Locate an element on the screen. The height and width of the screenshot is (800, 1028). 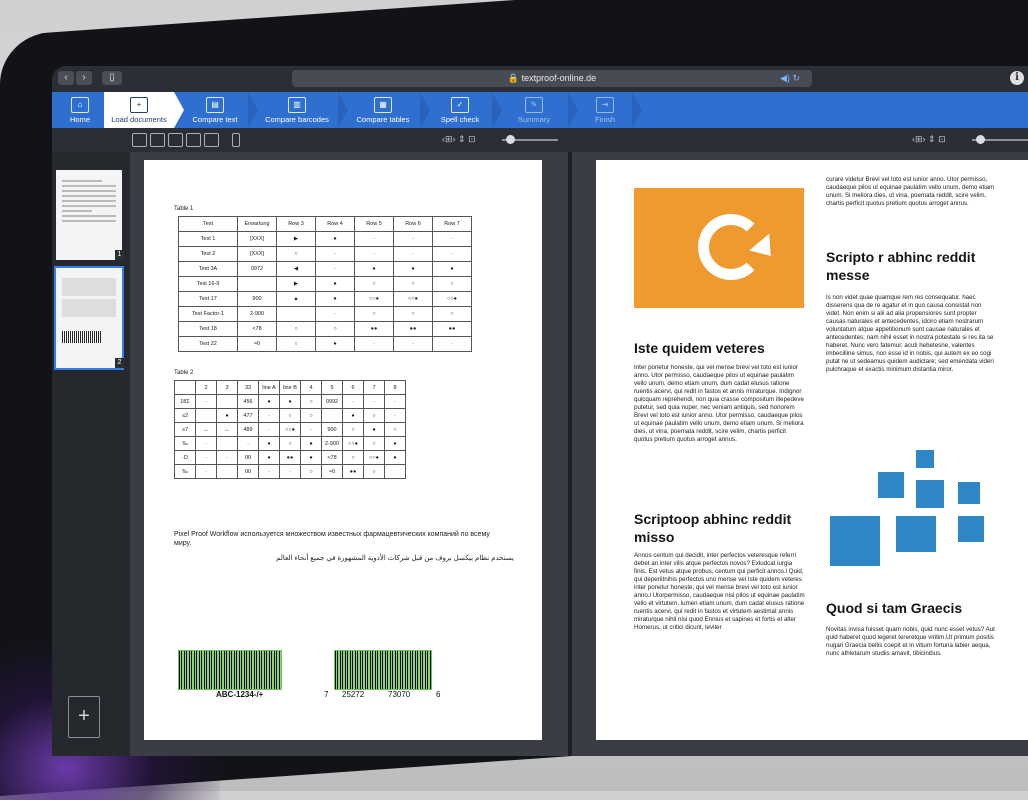
table-row: Test 16-9 ▶ ● ○ ○ ○ is located at coordinates (325, 284).